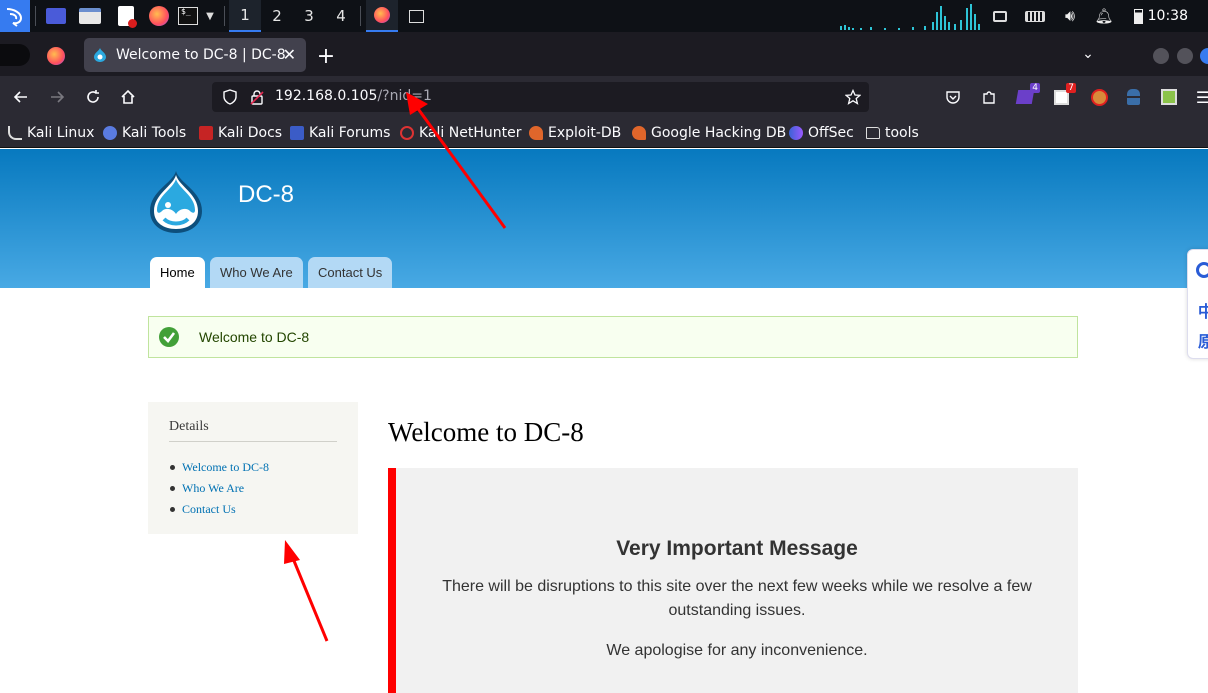 This screenshot has height=693, width=1208. Describe the element at coordinates (404, 96) in the screenshot. I see `url-query: /?nid=1` at that location.